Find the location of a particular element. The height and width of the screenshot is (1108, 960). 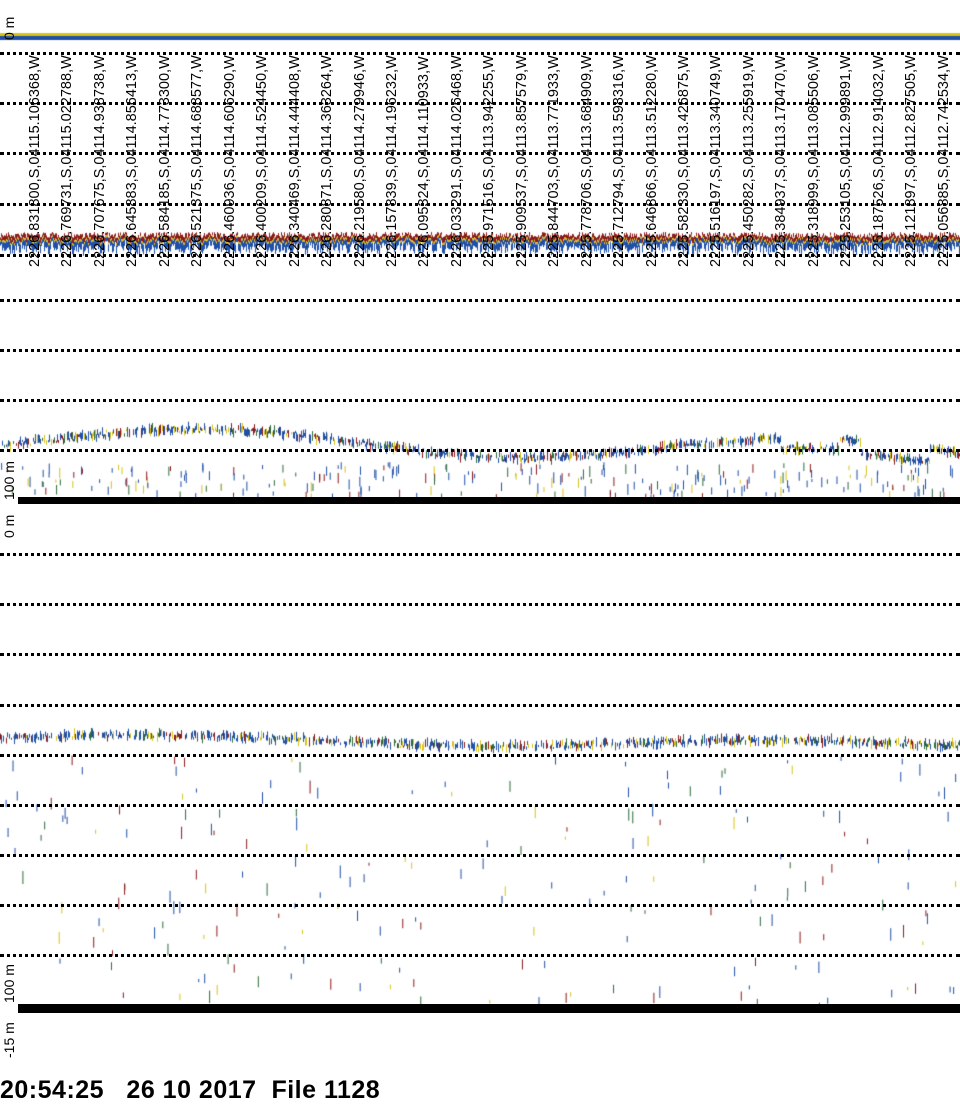

depth-label-top-lower: 0 m is located at coordinates (9, 526).